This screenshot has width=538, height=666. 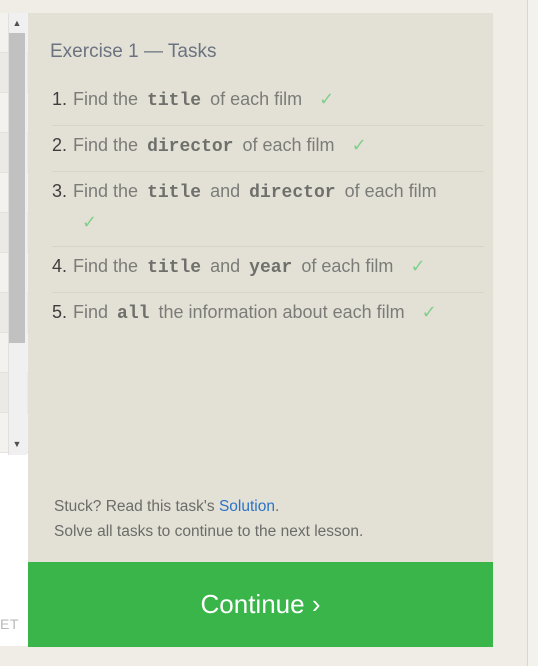 What do you see at coordinates (60, 312) in the screenshot?
I see `task-number: 5.` at bounding box center [60, 312].